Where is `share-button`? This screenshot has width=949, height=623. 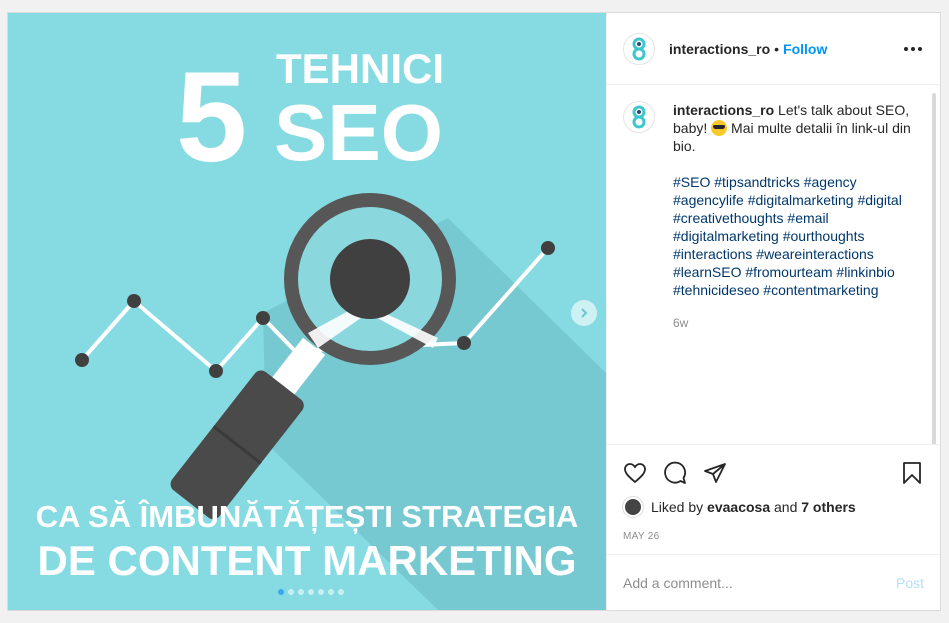 share-button is located at coordinates (715, 473).